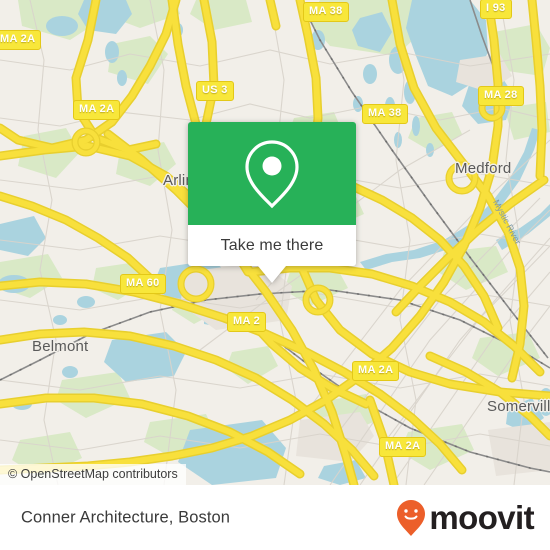  Describe the element at coordinates (411, 517) in the screenshot. I see `moovit-smiley-pin-icon` at that location.